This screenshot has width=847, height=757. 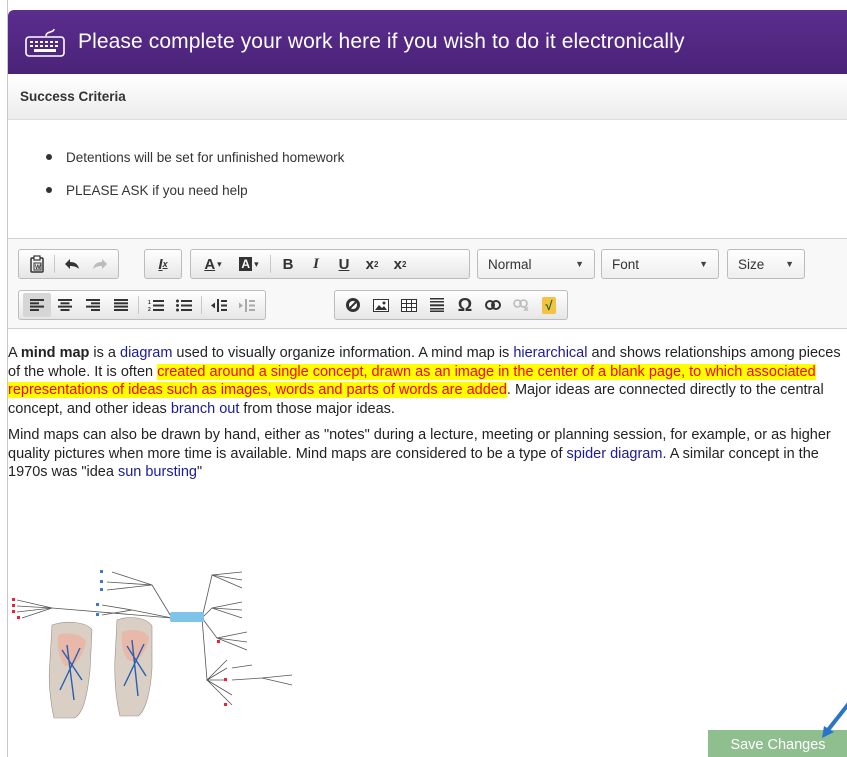 I want to click on text-run: from those major ideas., so click(x=317, y=408).